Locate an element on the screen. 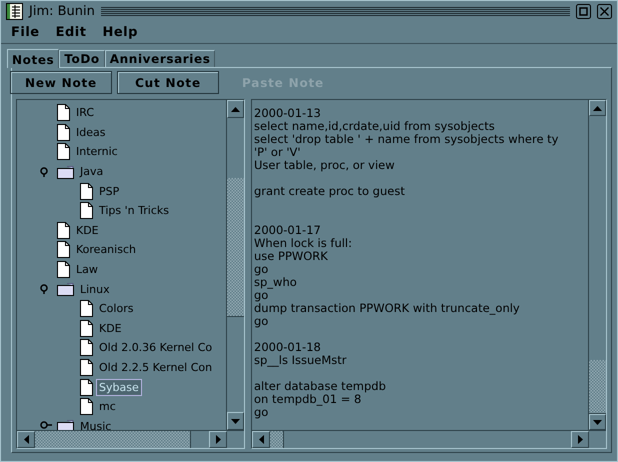  tab: ToDo is located at coordinates (82, 58).